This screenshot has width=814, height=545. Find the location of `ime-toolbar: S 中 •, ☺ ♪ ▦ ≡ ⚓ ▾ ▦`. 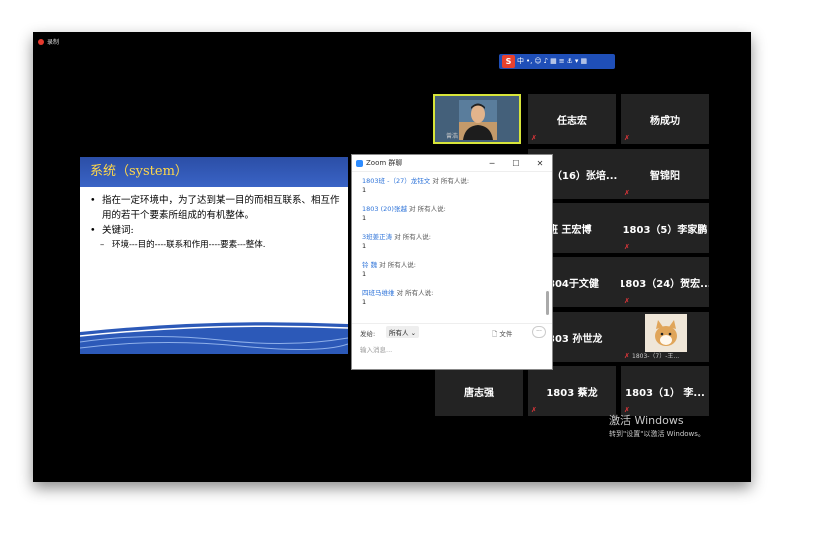

ime-toolbar: S 中 •, ☺ ♪ ▦ ≡ ⚓ ▾ ▦ is located at coordinates (557, 61).